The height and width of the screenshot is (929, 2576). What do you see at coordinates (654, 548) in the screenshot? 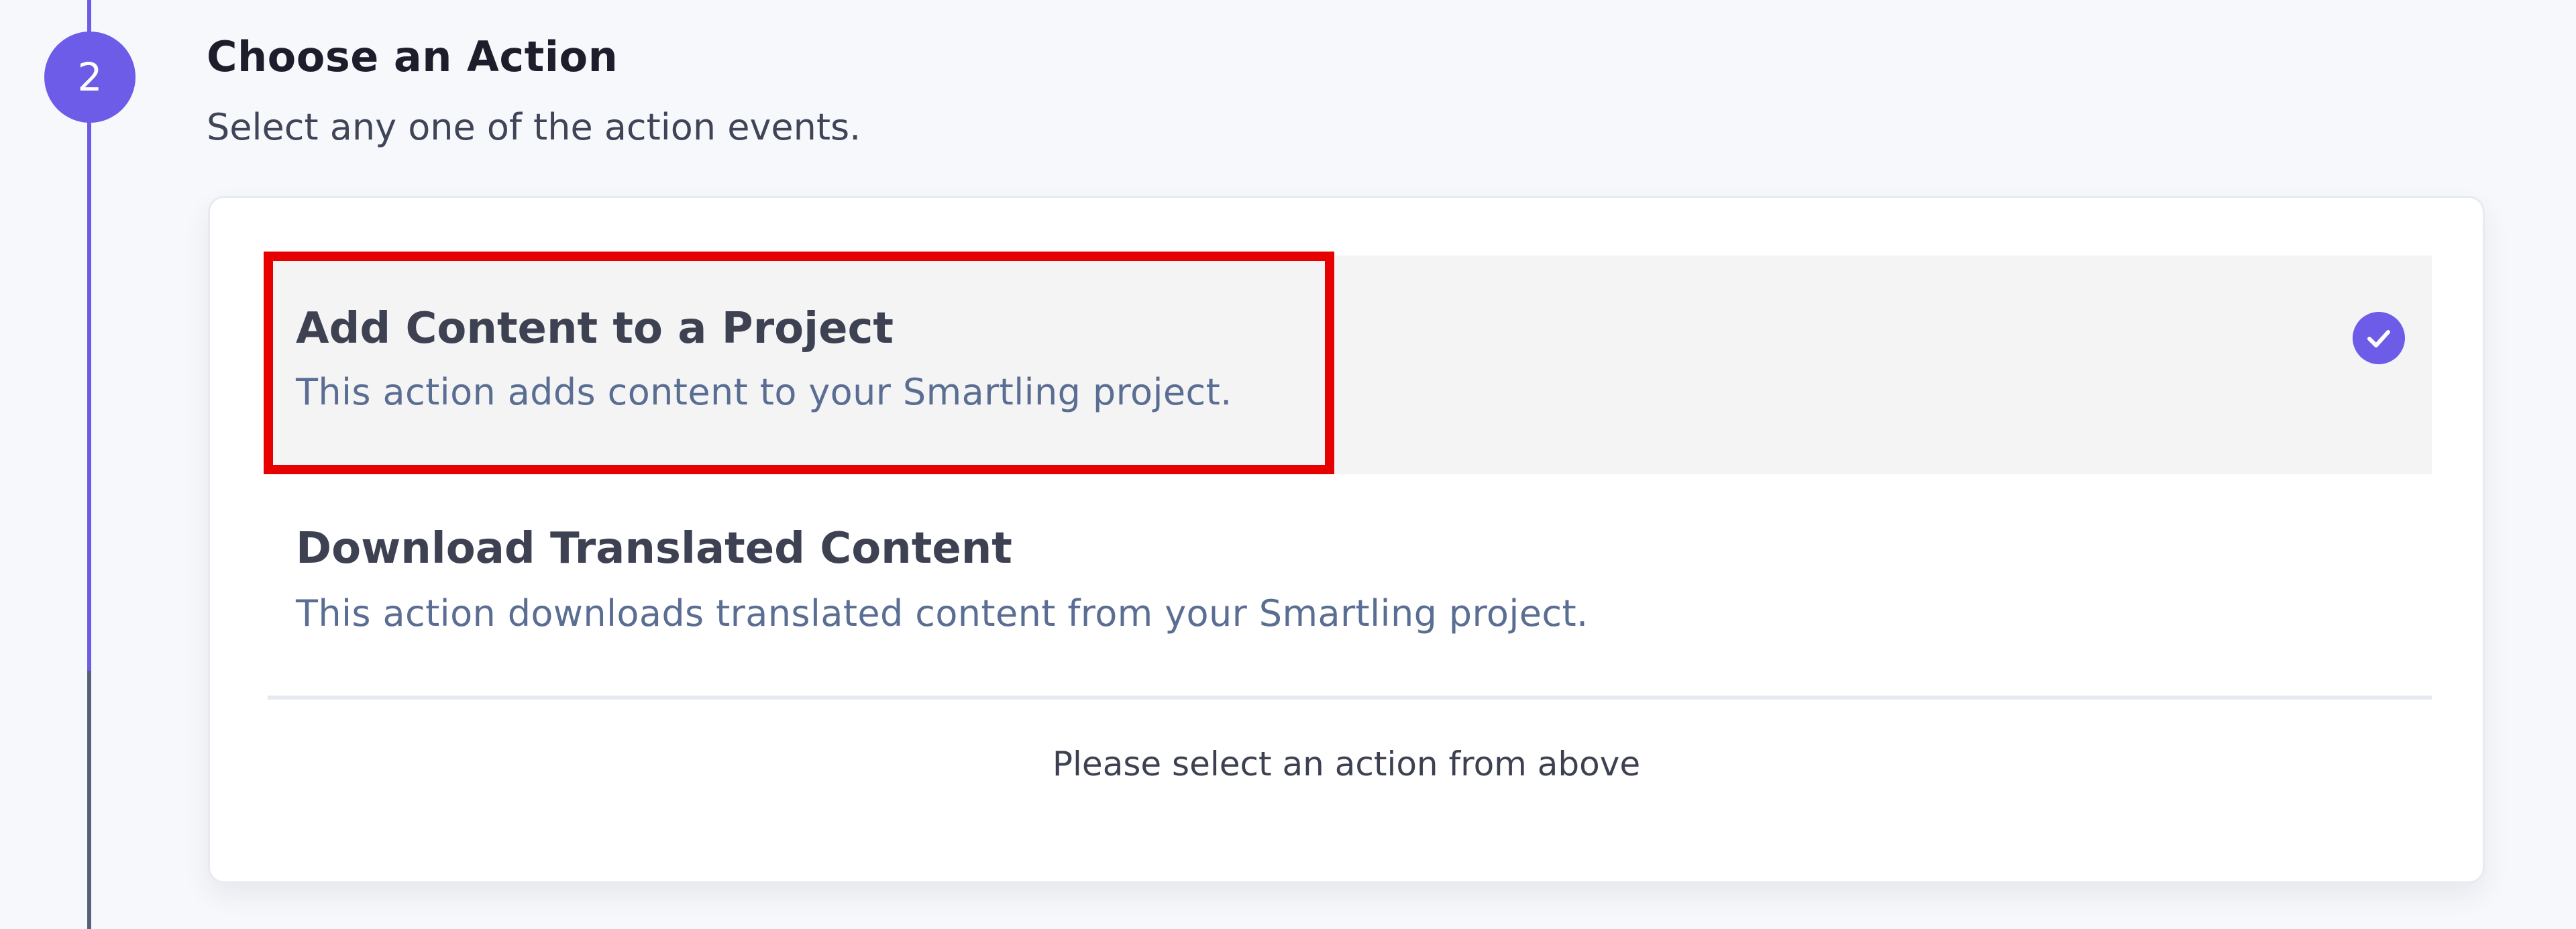
I see `option-title: Download Translated Content` at bounding box center [654, 548].